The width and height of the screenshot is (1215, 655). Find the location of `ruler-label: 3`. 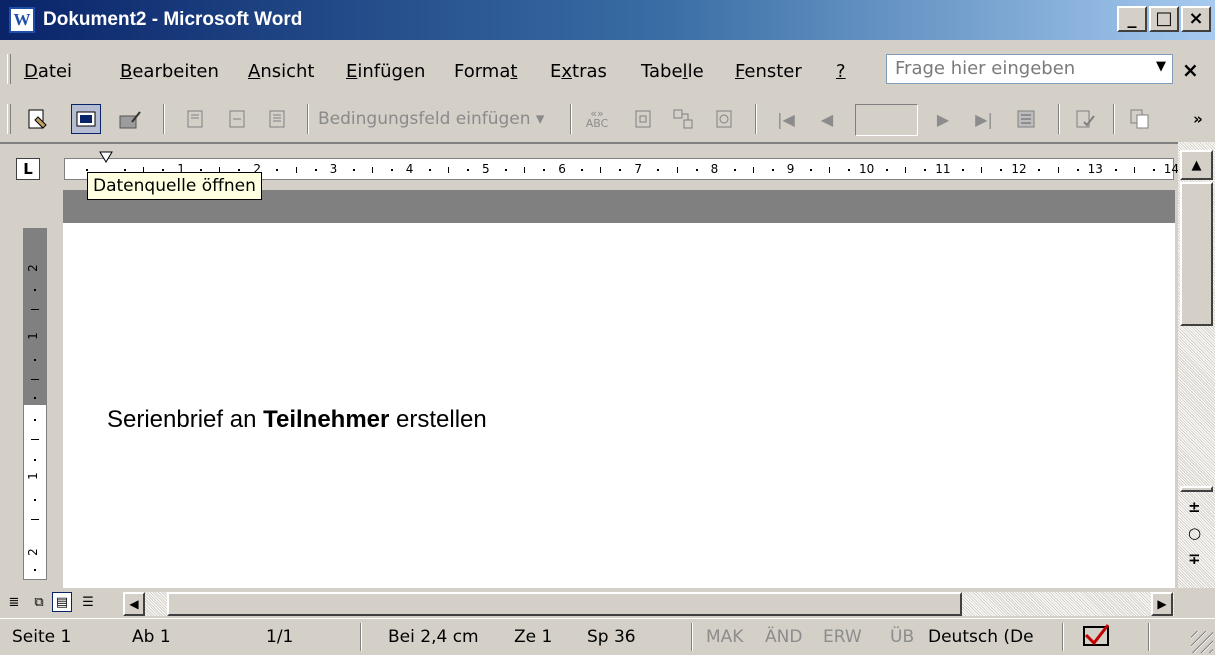

ruler-label: 3 is located at coordinates (333, 169).